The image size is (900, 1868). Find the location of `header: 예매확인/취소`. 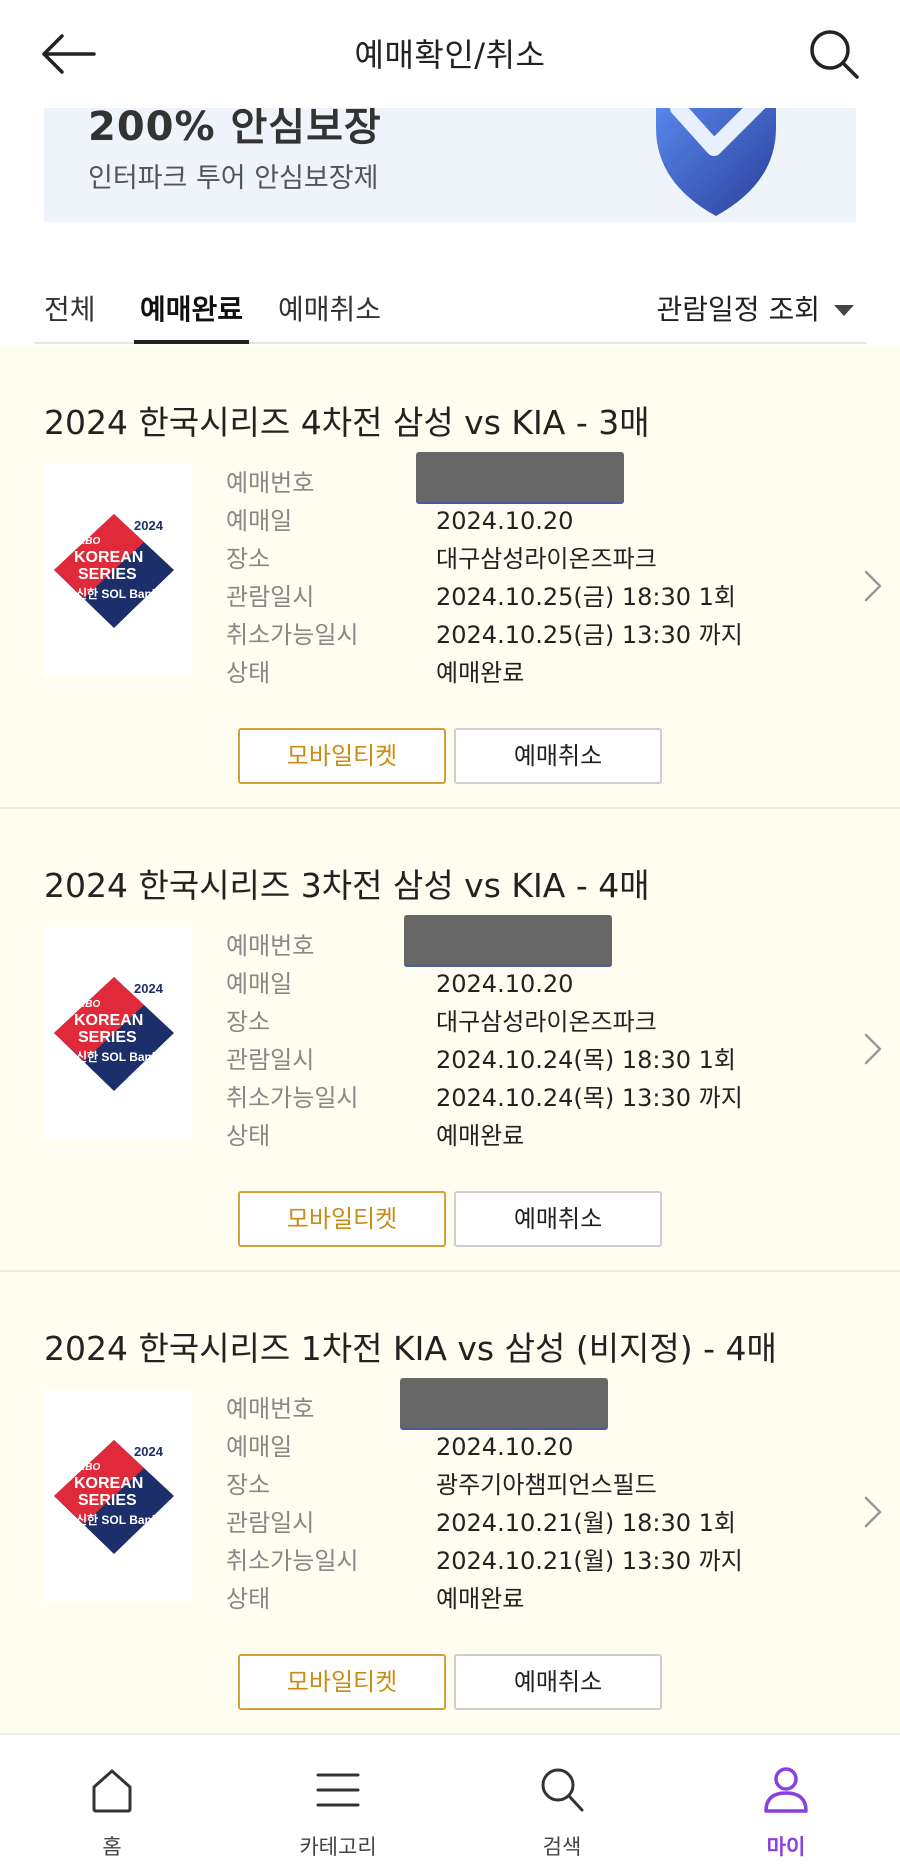

header: 예매확인/취소 is located at coordinates (450, 54).